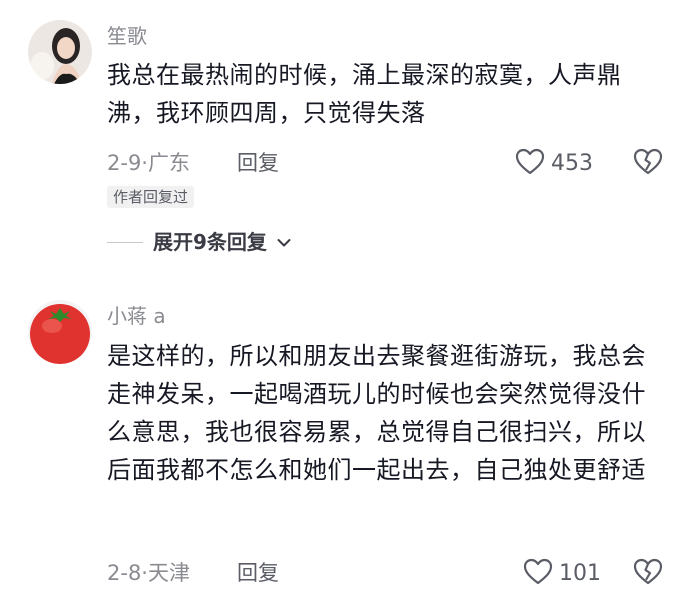 The image size is (690, 590). Describe the element at coordinates (284, 242) in the screenshot. I see `chevron-down-icon` at that location.